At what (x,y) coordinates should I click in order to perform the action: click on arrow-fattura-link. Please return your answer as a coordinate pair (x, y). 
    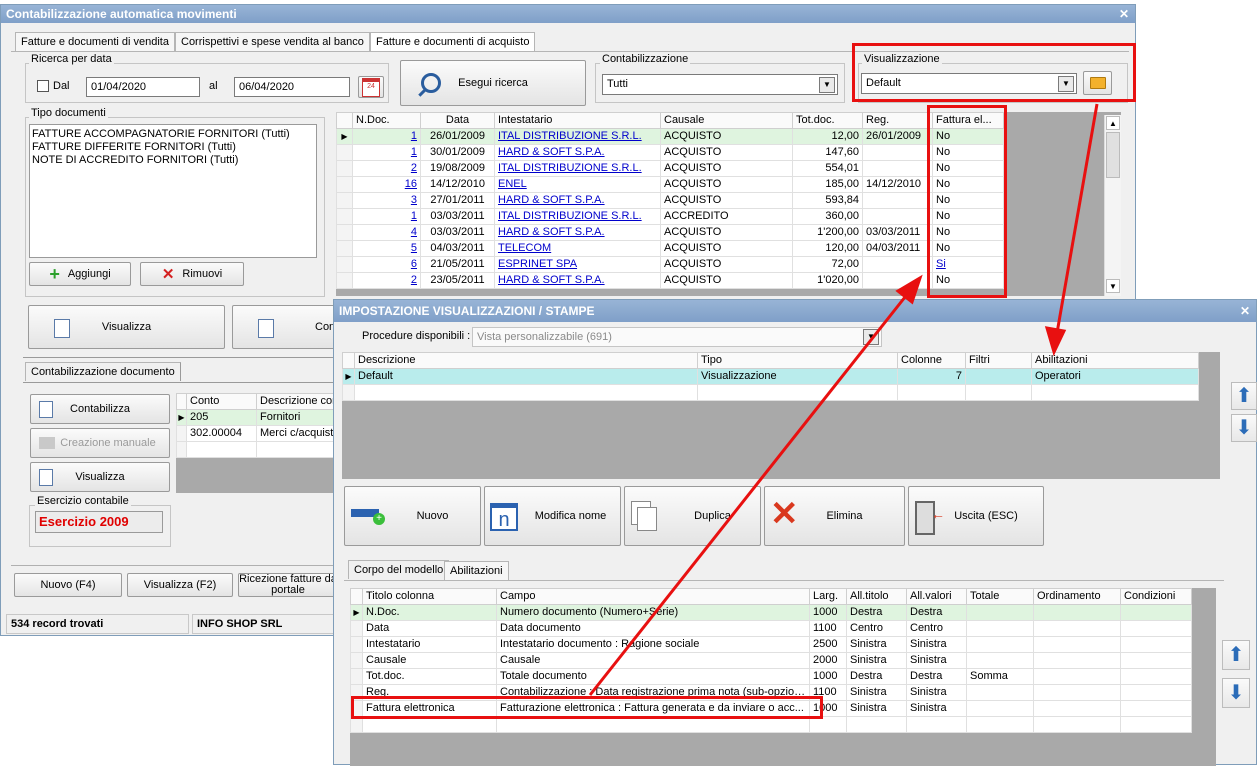
    Looking at the image, I should click on (755, 485).